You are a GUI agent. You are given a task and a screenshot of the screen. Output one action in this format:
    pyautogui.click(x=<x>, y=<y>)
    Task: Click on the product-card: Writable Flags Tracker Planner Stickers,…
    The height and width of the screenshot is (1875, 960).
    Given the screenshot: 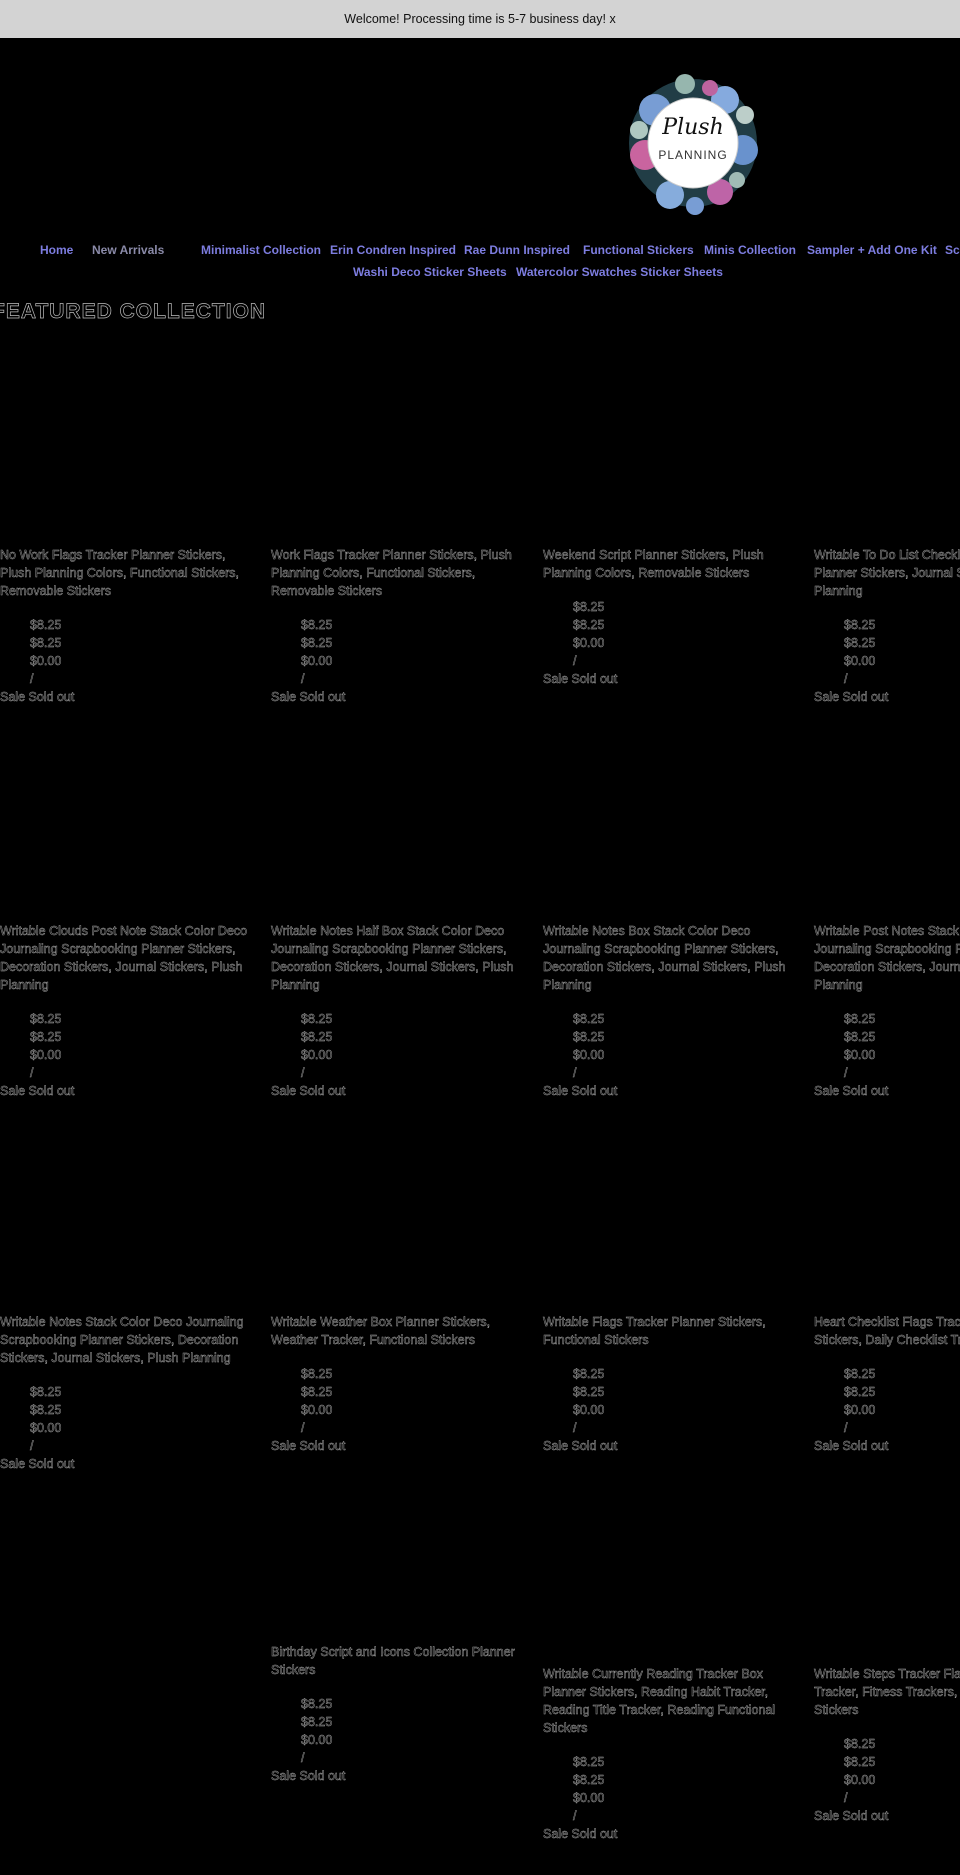 What is the action you would take?
    pyautogui.click(x=668, y=1384)
    